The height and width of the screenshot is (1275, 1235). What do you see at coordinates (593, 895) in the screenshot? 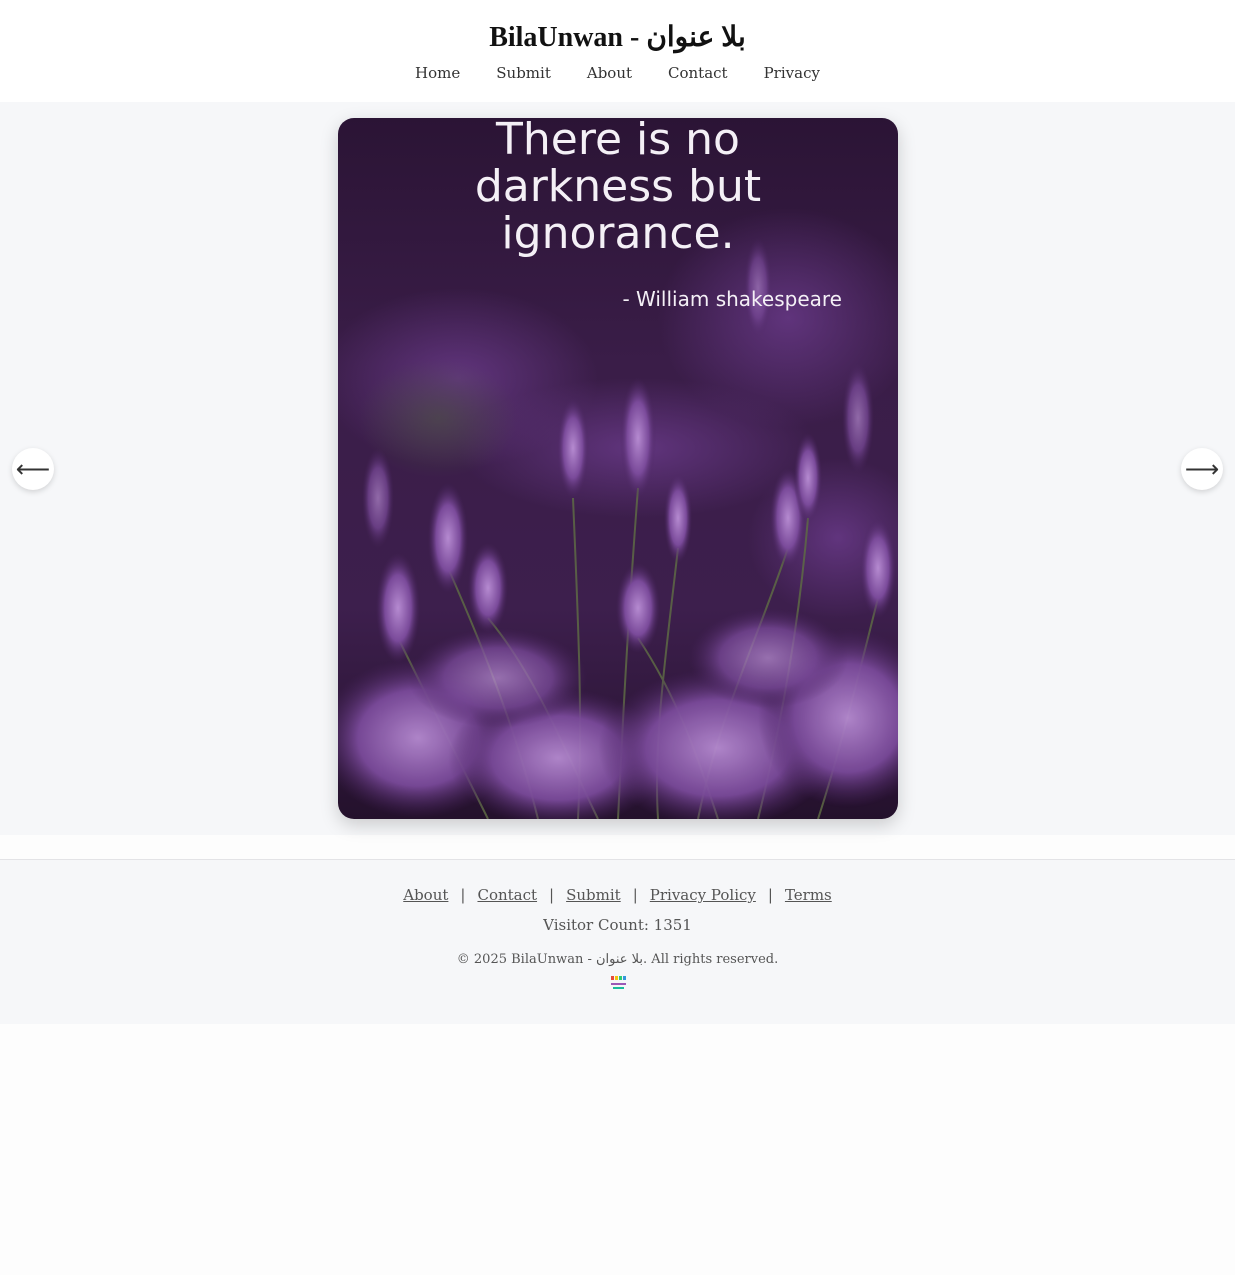
I see `footer-link-submit: Submit` at bounding box center [593, 895].